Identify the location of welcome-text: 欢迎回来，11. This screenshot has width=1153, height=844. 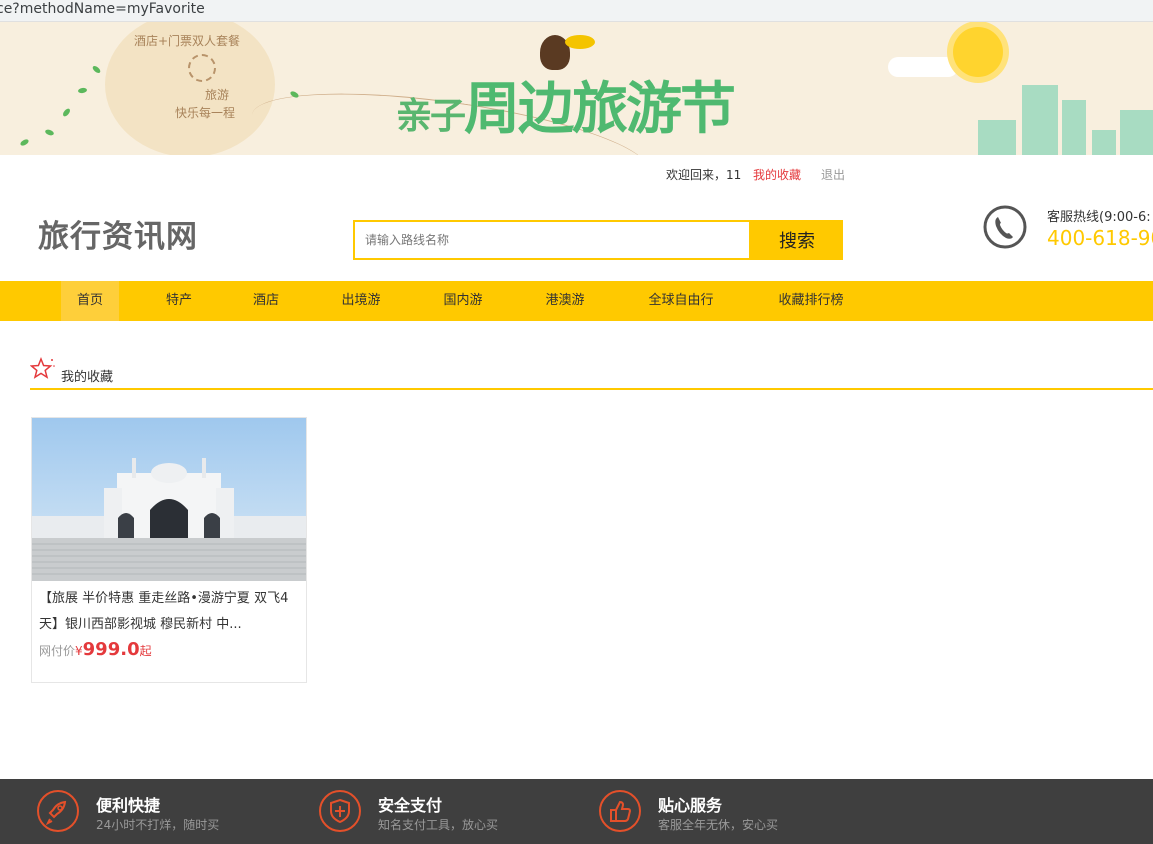
(704, 175).